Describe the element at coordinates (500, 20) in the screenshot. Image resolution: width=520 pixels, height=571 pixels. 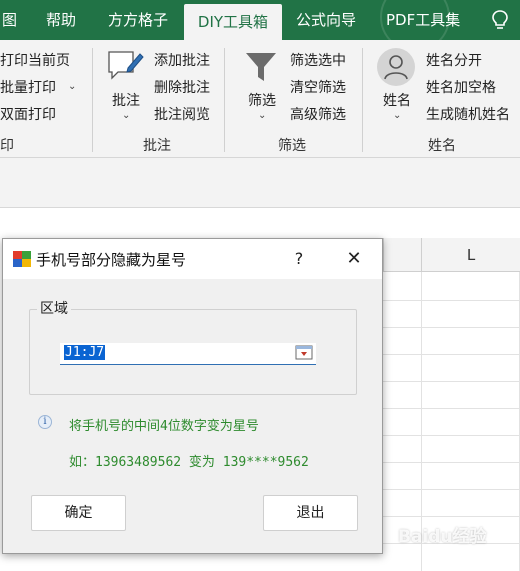
I see `lightbulb-icon` at that location.